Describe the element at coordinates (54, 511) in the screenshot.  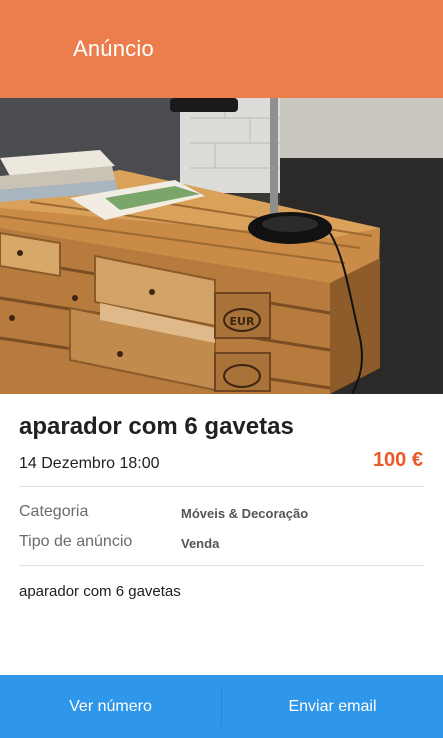
I see `category-label: Categoria` at that location.